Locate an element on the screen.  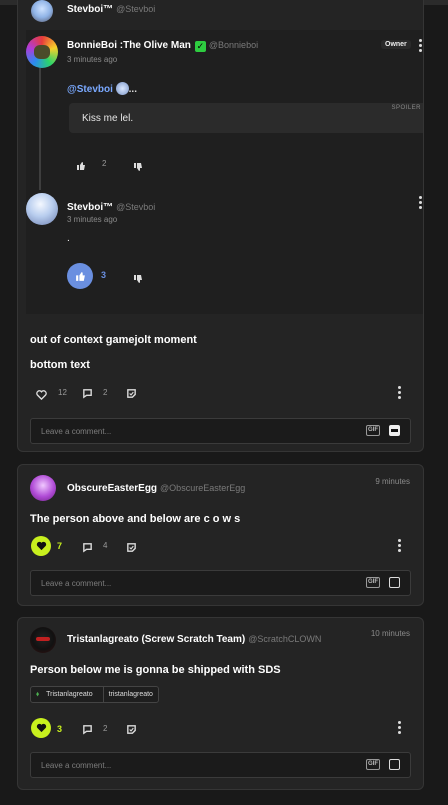
reply-body: . is located at coordinates (68, 238).